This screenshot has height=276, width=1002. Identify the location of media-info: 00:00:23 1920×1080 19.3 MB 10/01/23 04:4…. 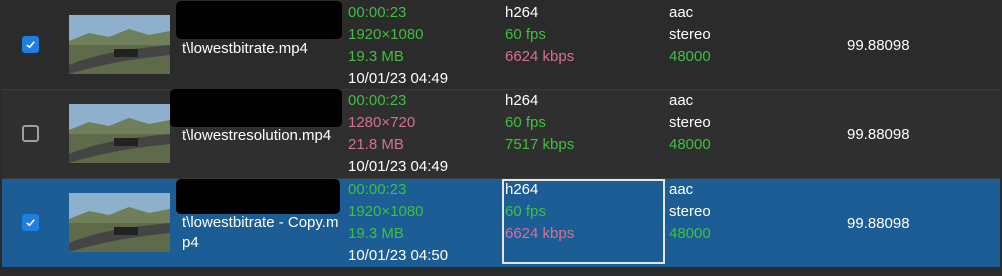
(398, 46).